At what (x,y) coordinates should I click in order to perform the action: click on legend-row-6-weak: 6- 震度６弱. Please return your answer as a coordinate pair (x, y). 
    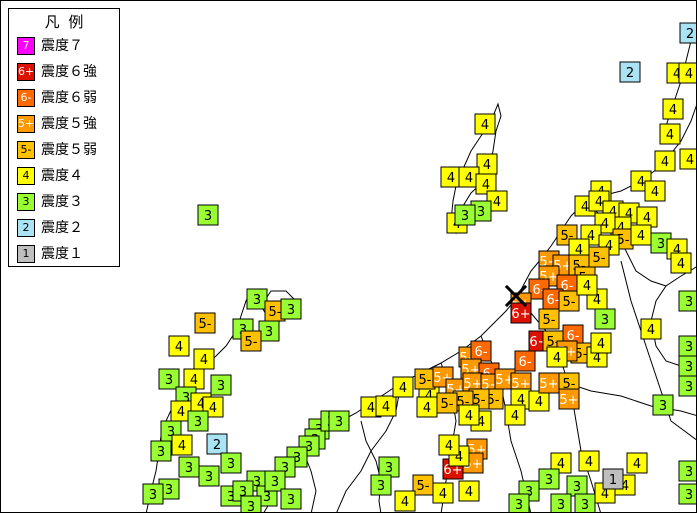
    Looking at the image, I should click on (67, 99).